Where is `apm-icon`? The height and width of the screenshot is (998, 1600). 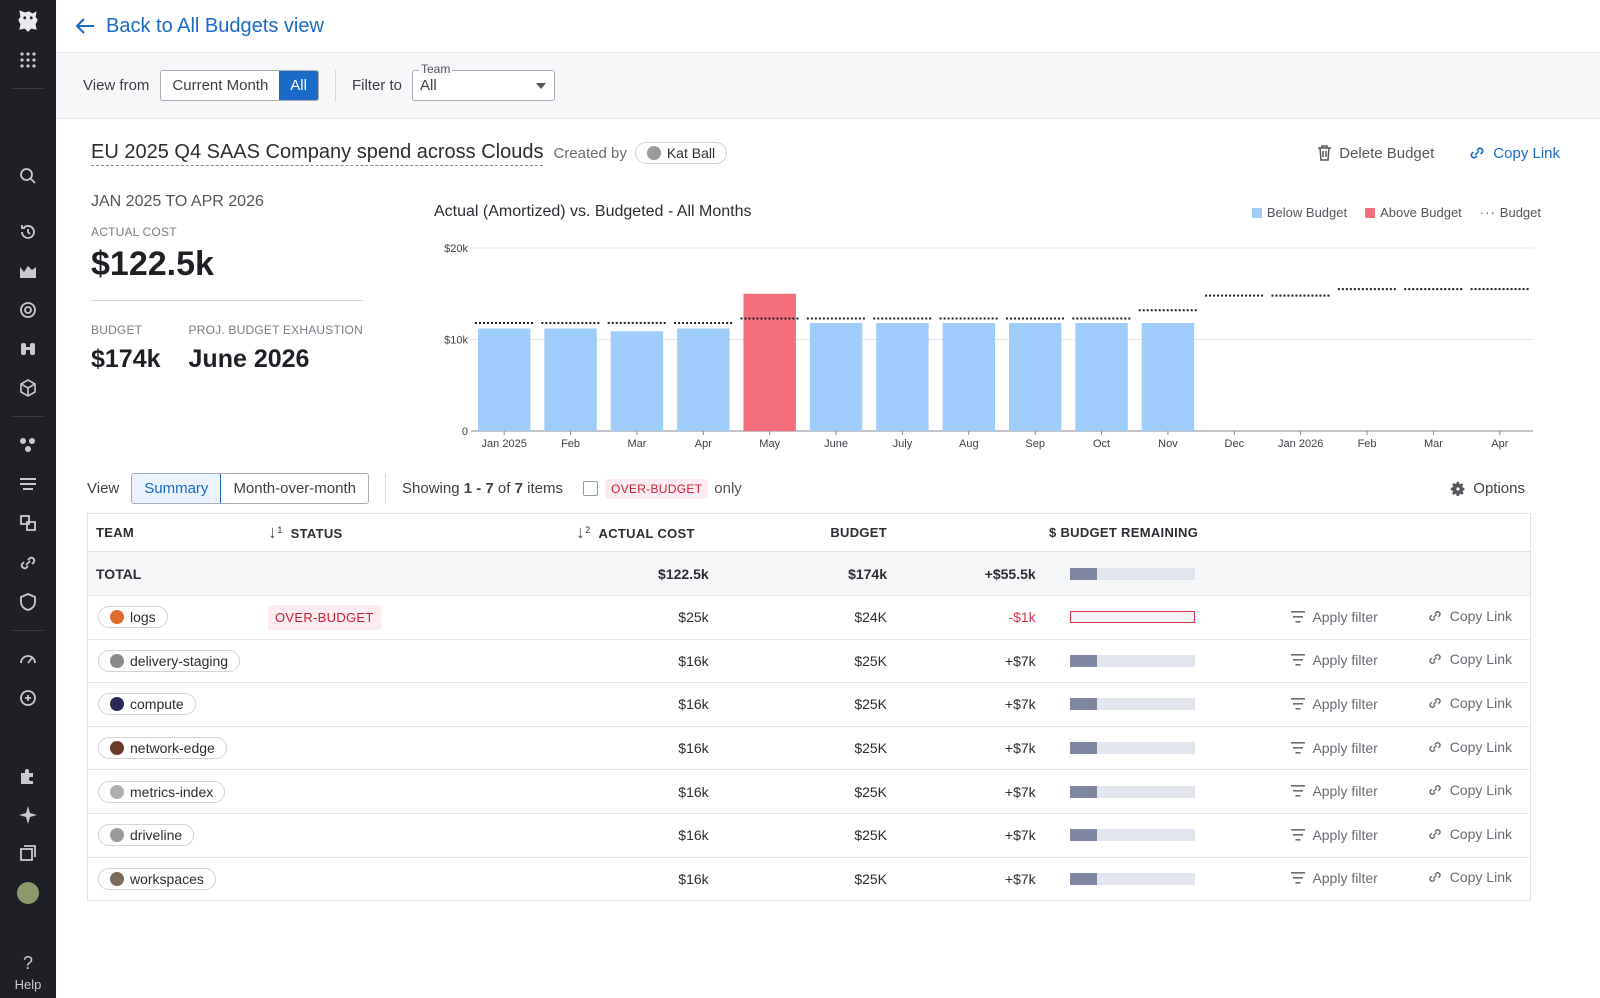
apm-icon is located at coordinates (28, 523).